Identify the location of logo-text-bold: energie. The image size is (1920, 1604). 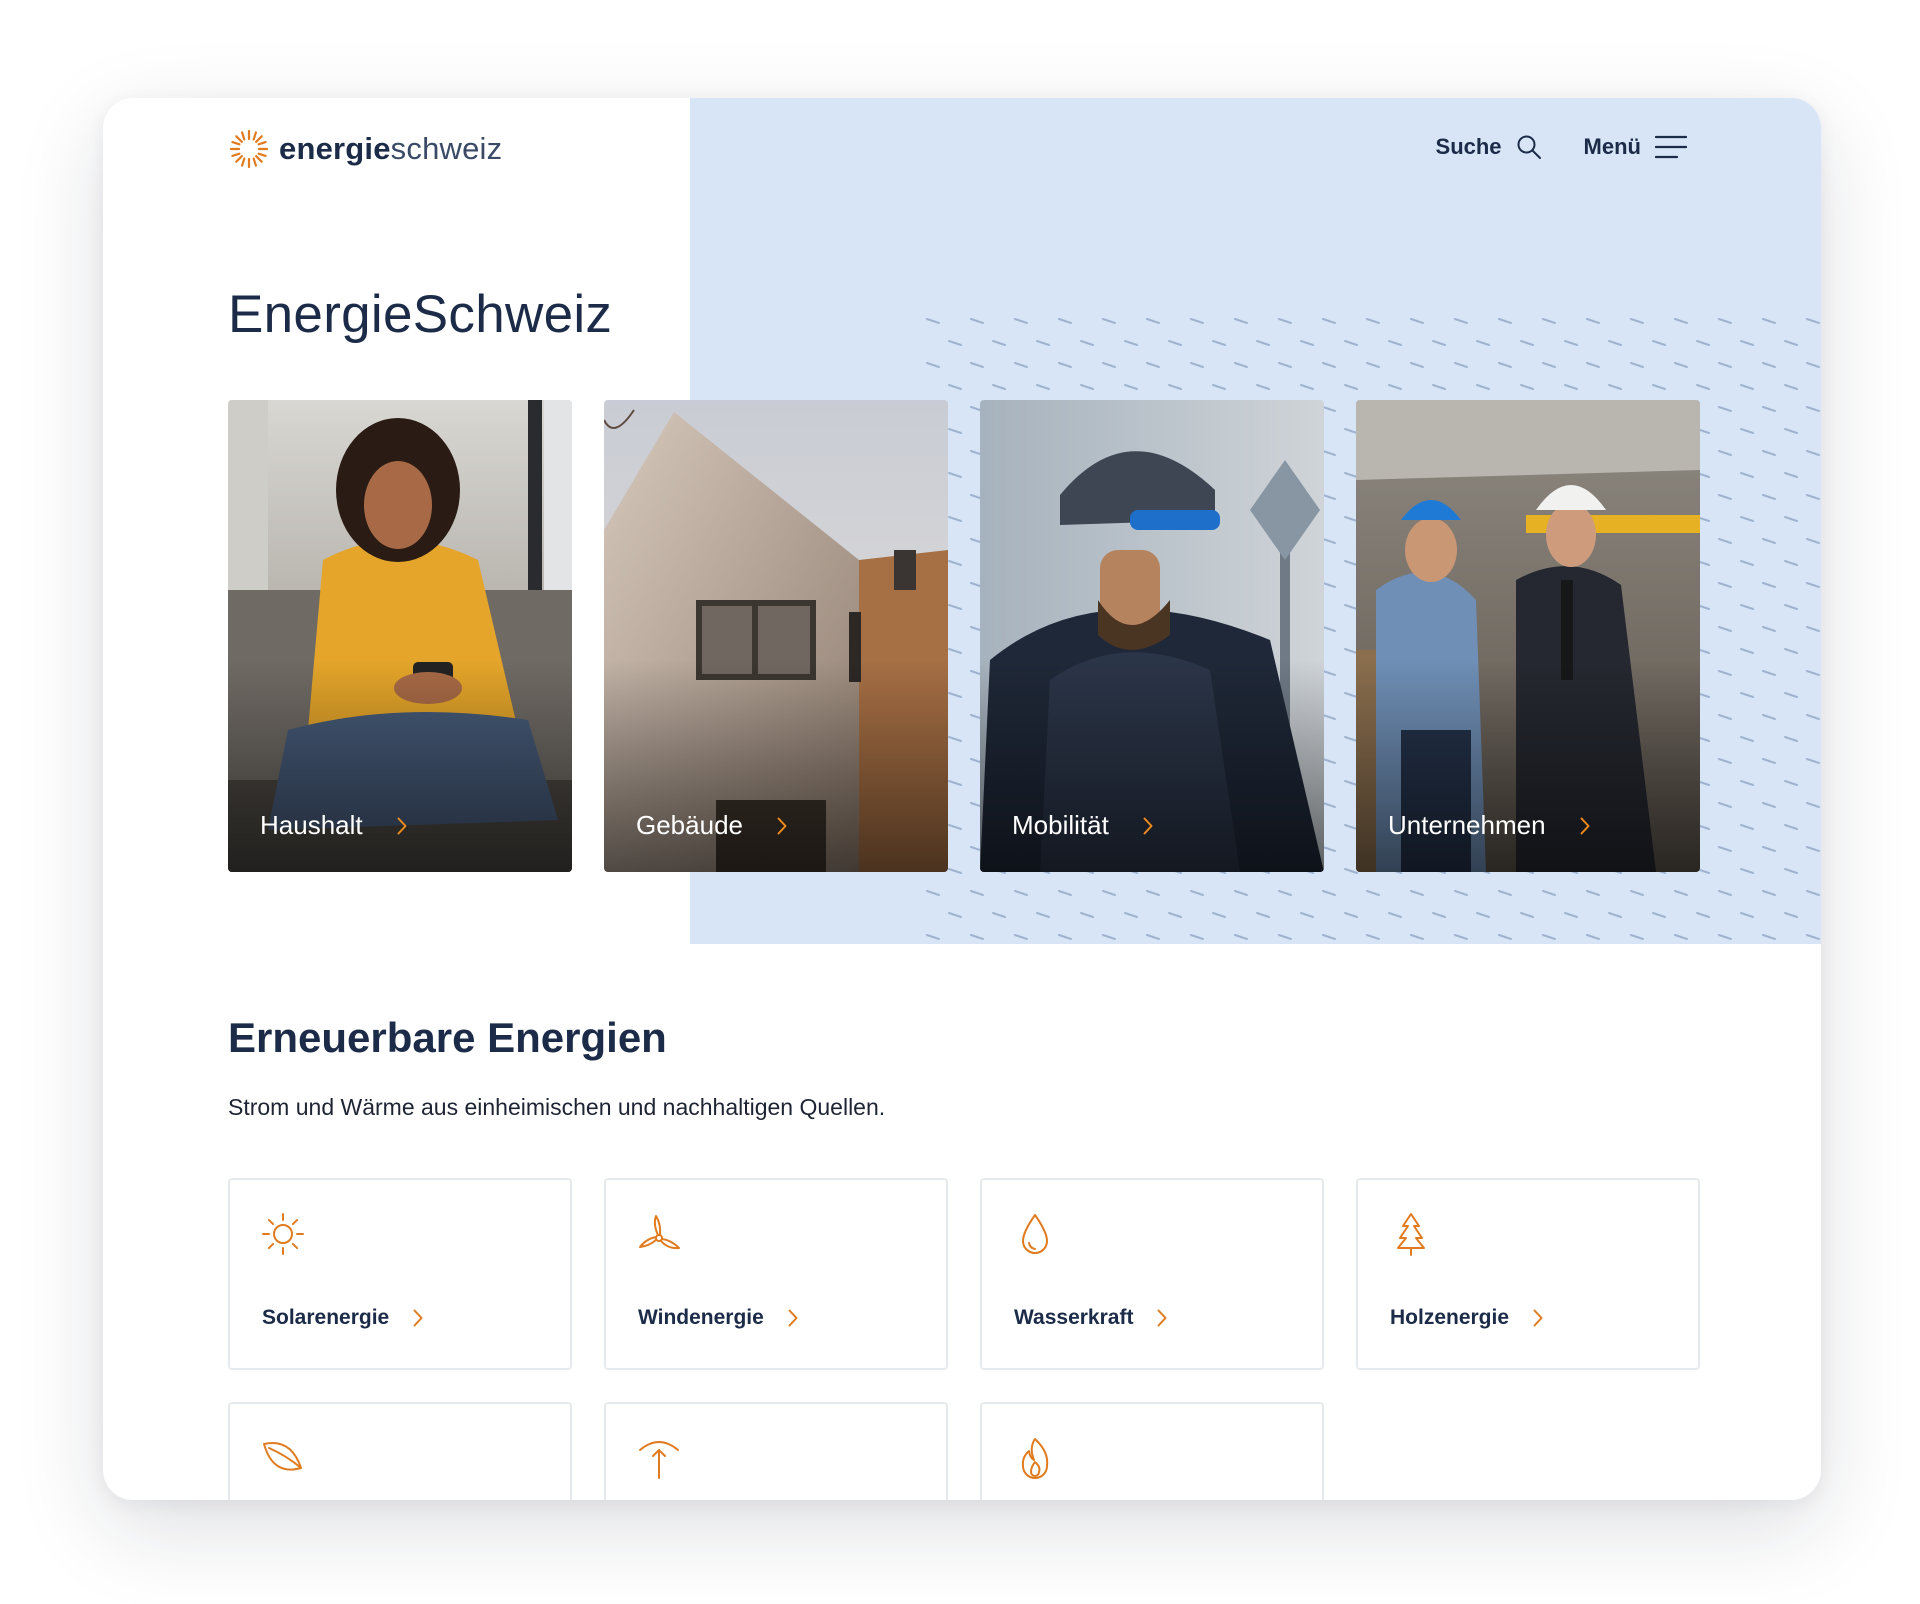
(335, 148).